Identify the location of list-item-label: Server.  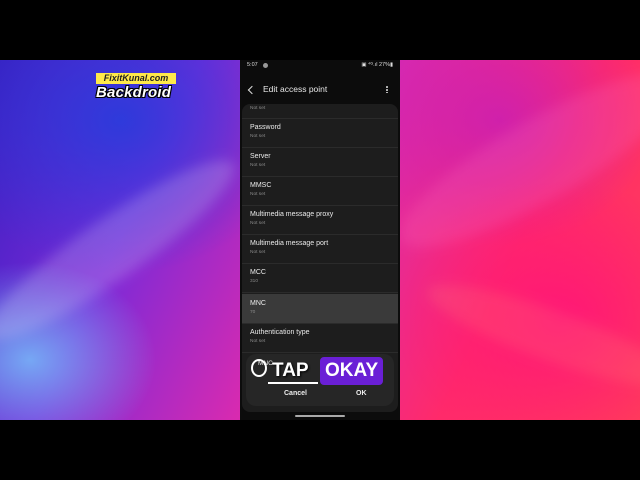
(260, 156).